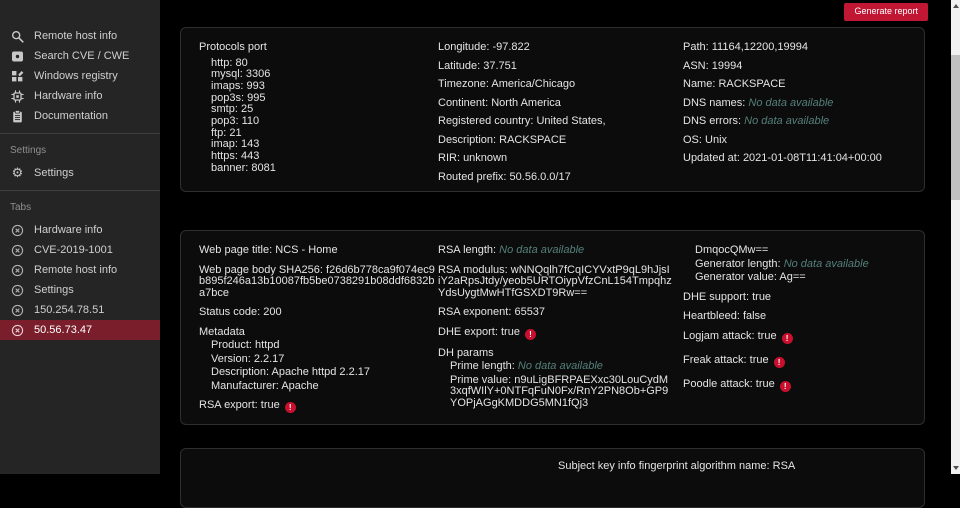  Describe the element at coordinates (269, 358) in the screenshot. I see `field-value: 2.2.17` at that location.